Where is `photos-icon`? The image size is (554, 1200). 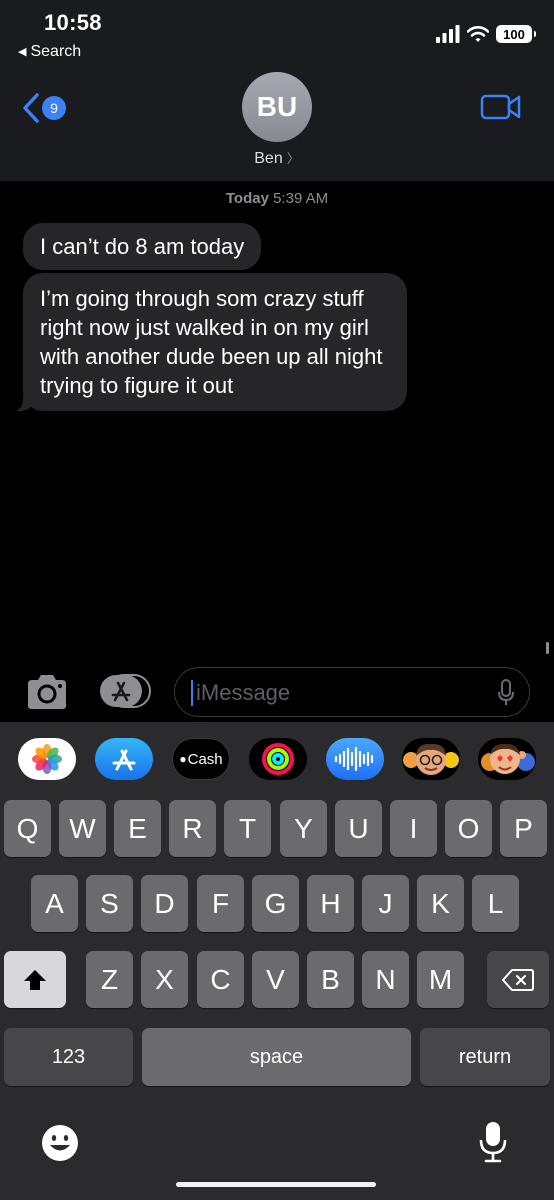
photos-icon is located at coordinates (47, 759).